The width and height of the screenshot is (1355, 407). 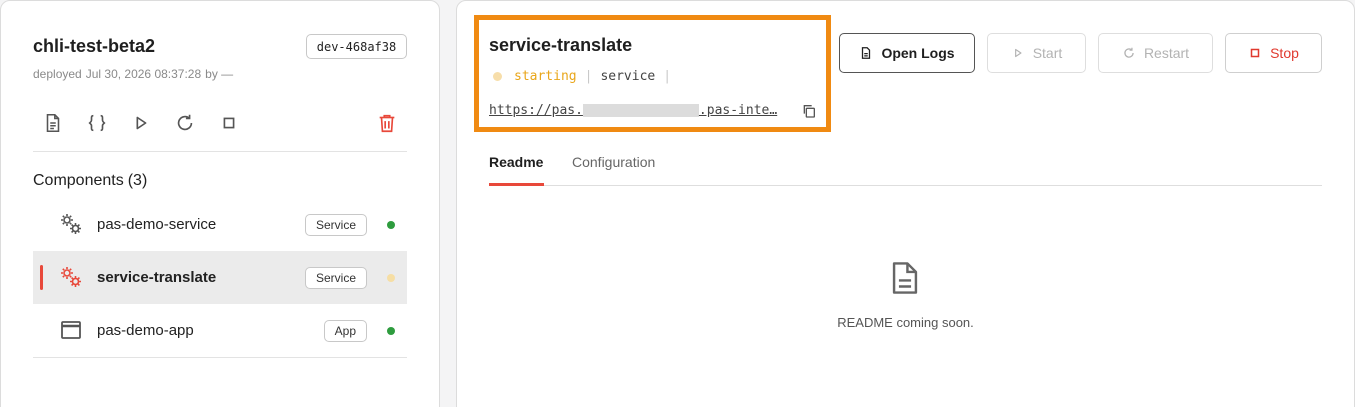 What do you see at coordinates (41, 277) in the screenshot?
I see `active-indicator` at bounding box center [41, 277].